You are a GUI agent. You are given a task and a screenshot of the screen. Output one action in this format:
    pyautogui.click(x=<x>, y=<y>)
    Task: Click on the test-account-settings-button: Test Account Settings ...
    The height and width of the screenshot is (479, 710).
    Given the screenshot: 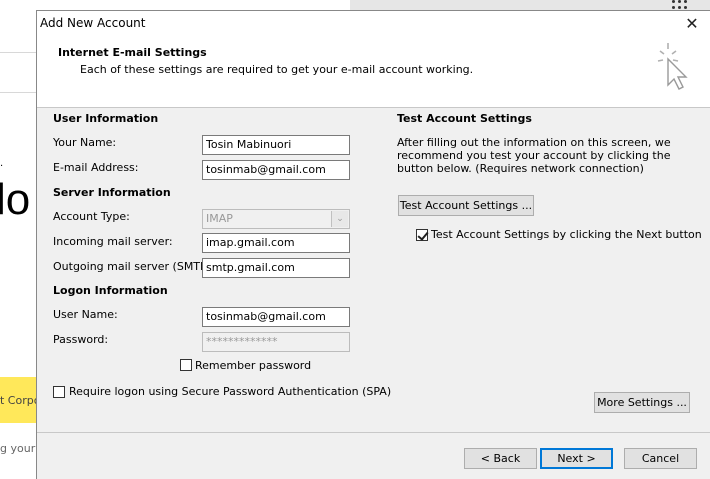 What is the action you would take?
    pyautogui.click(x=466, y=205)
    